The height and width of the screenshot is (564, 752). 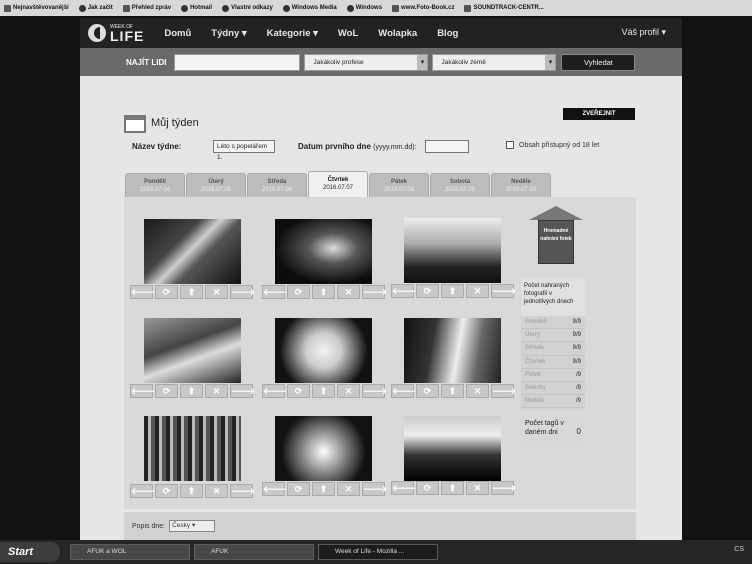 I want to click on tab-saturday: Sobota 2016.07.09, so click(x=460, y=185).